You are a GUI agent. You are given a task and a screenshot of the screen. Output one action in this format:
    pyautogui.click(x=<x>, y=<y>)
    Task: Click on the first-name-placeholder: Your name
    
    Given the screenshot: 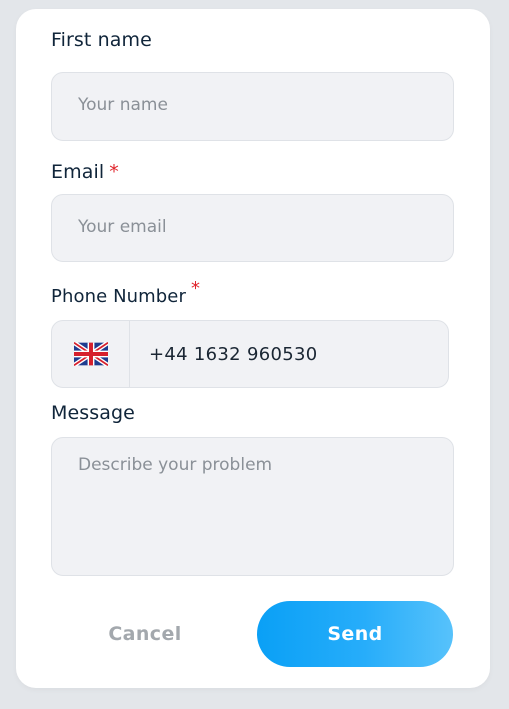 What is the action you would take?
    pyautogui.click(x=123, y=105)
    